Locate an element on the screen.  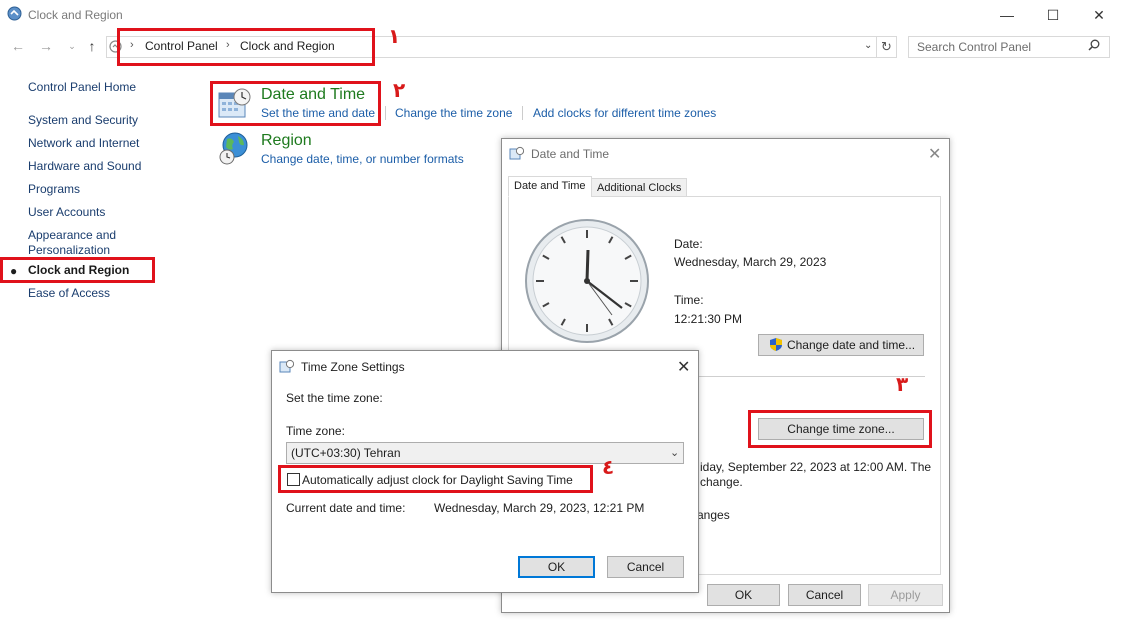
dst-info-text-line2: change. is located at coordinates (721, 482).